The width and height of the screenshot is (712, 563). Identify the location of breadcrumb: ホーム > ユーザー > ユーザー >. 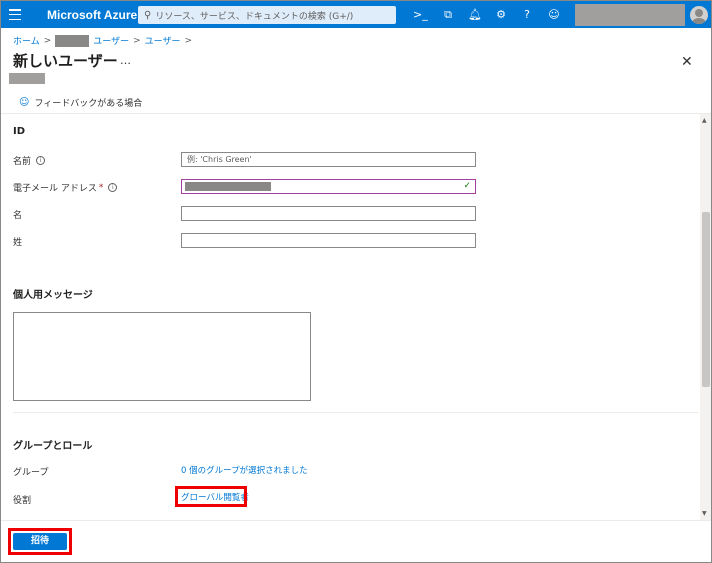
(104, 40).